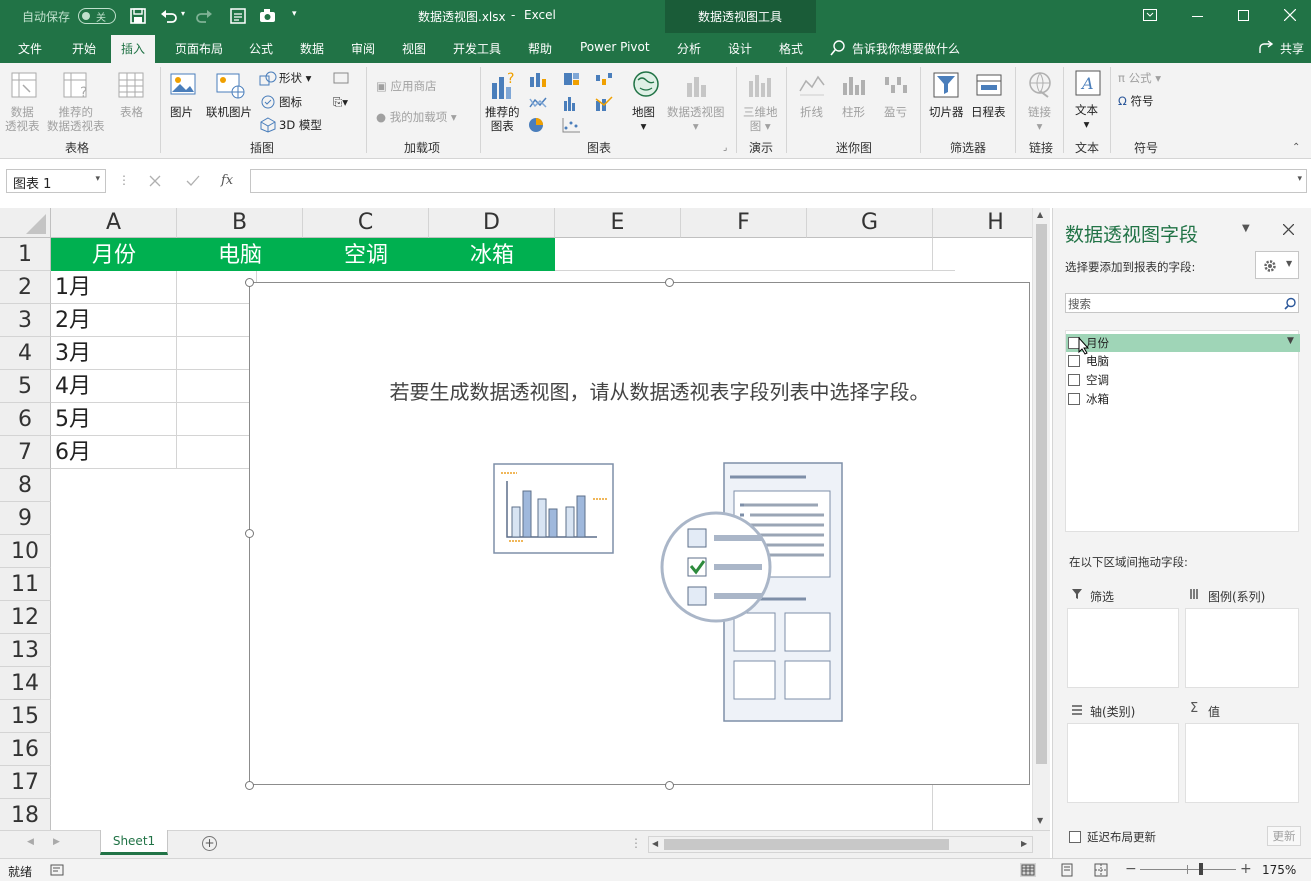  What do you see at coordinates (1182, 303) in the screenshot?
I see `field-search-input: 搜索` at bounding box center [1182, 303].